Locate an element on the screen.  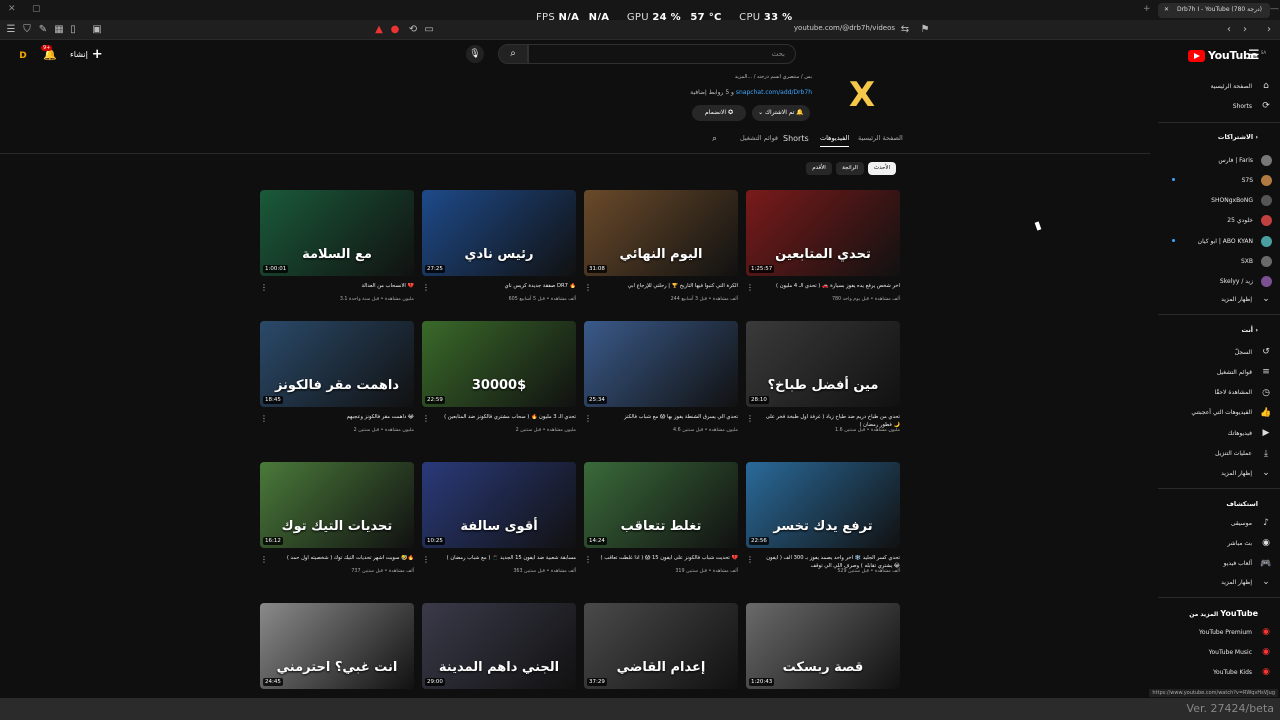
sidebar-toggle-icon: ▯ is located at coordinates (73, 30).